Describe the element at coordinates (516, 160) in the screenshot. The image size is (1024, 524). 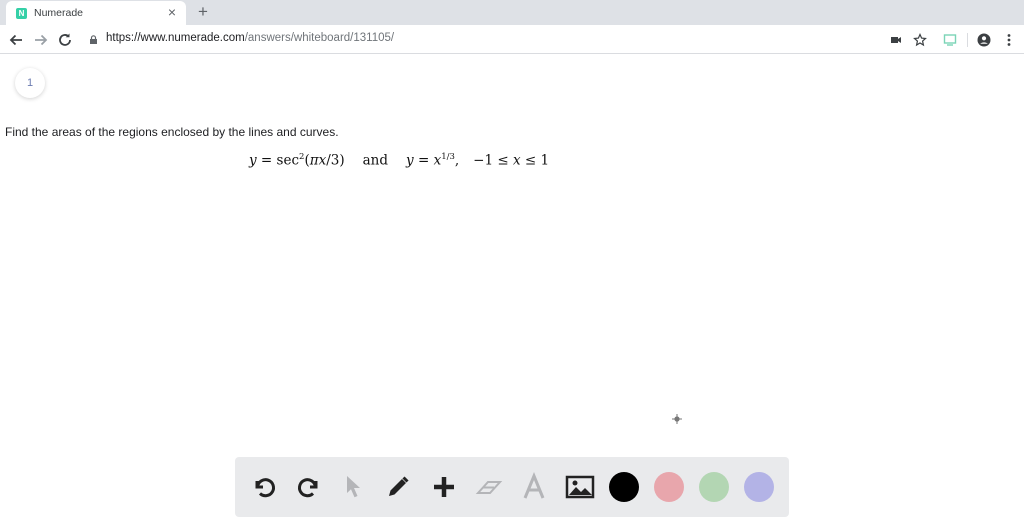
I see `eq-bound-x: x` at that location.